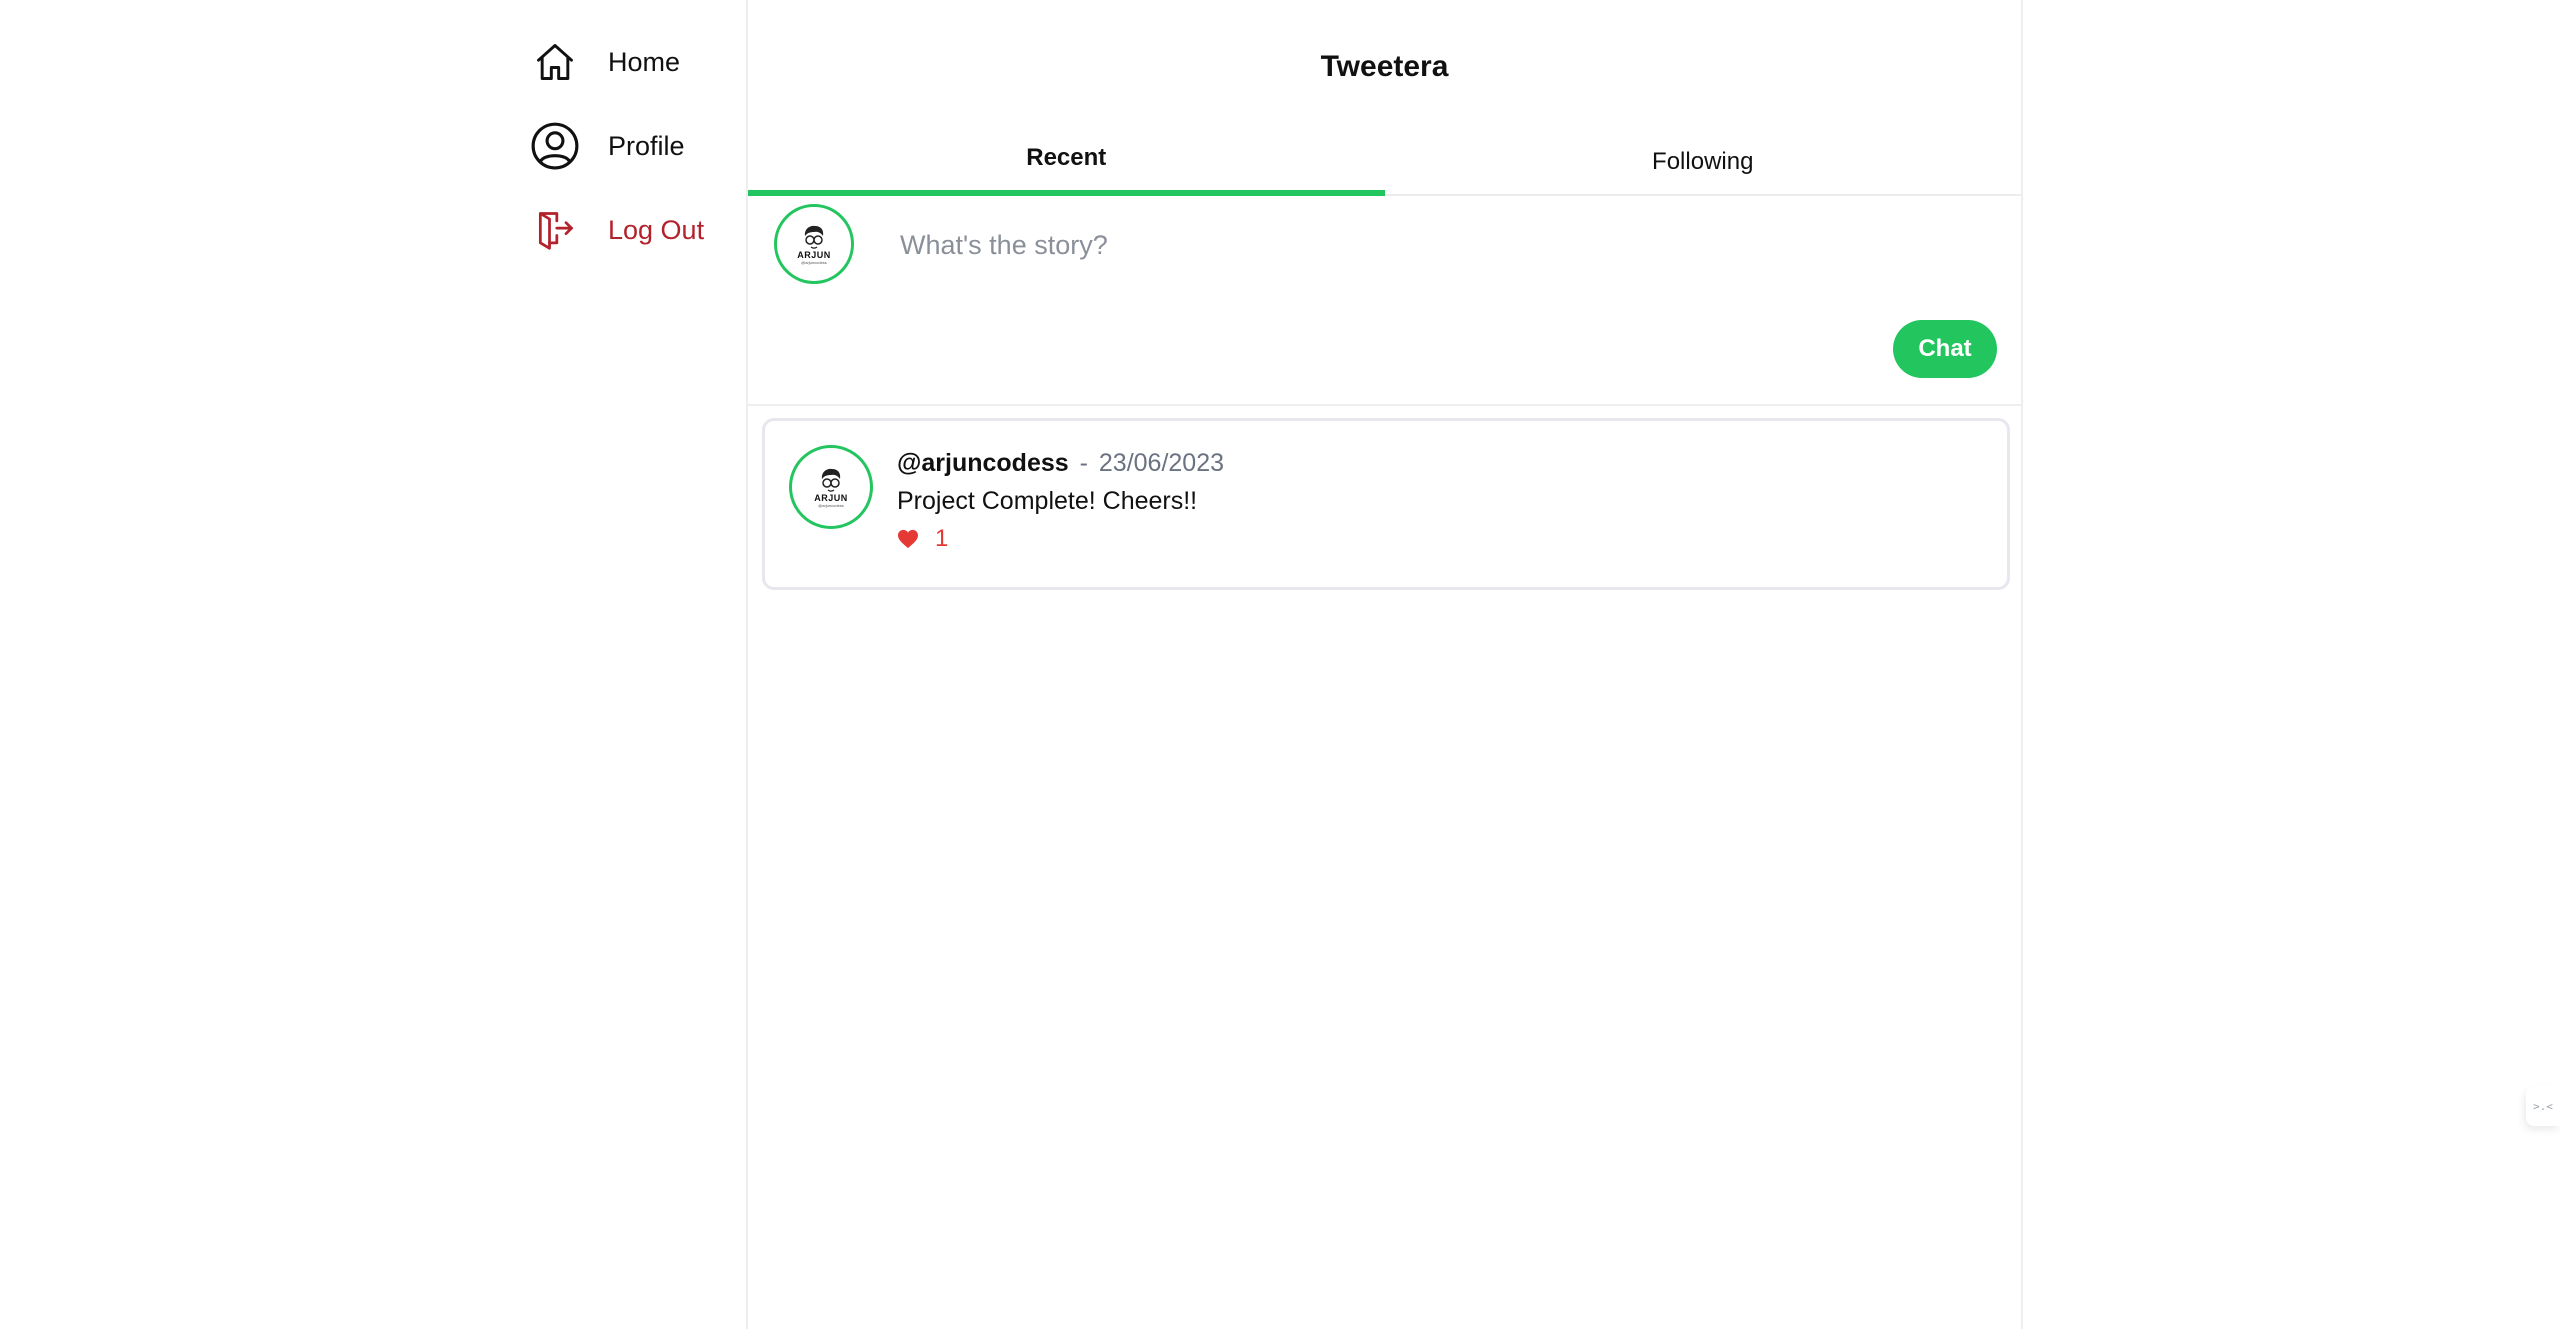  I want to click on sidebar-item-profile: Profile, so click(638, 146).